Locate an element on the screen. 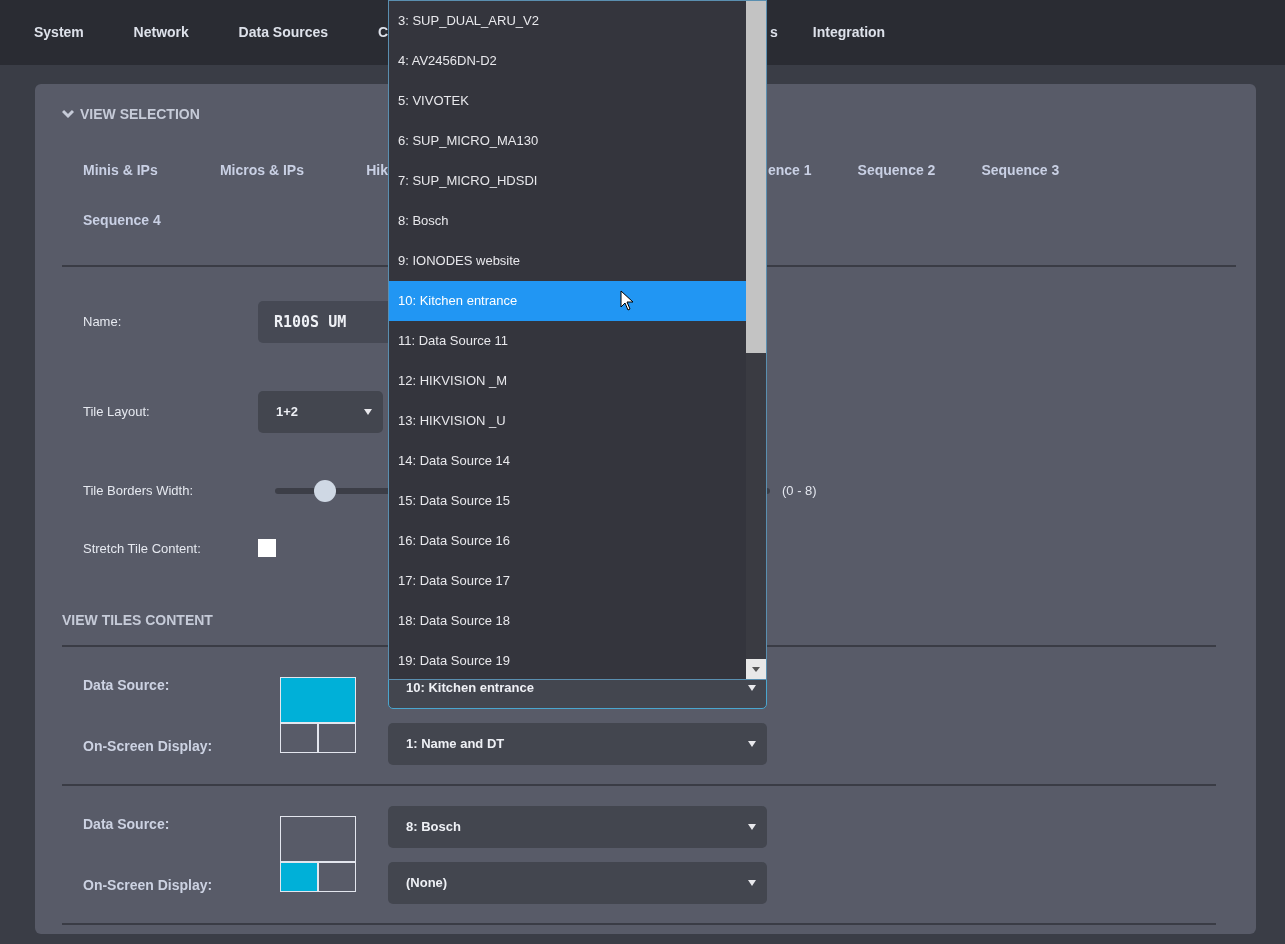  dropdown-option: 7: SUP_MICRO_HDSDI is located at coordinates (567, 181).